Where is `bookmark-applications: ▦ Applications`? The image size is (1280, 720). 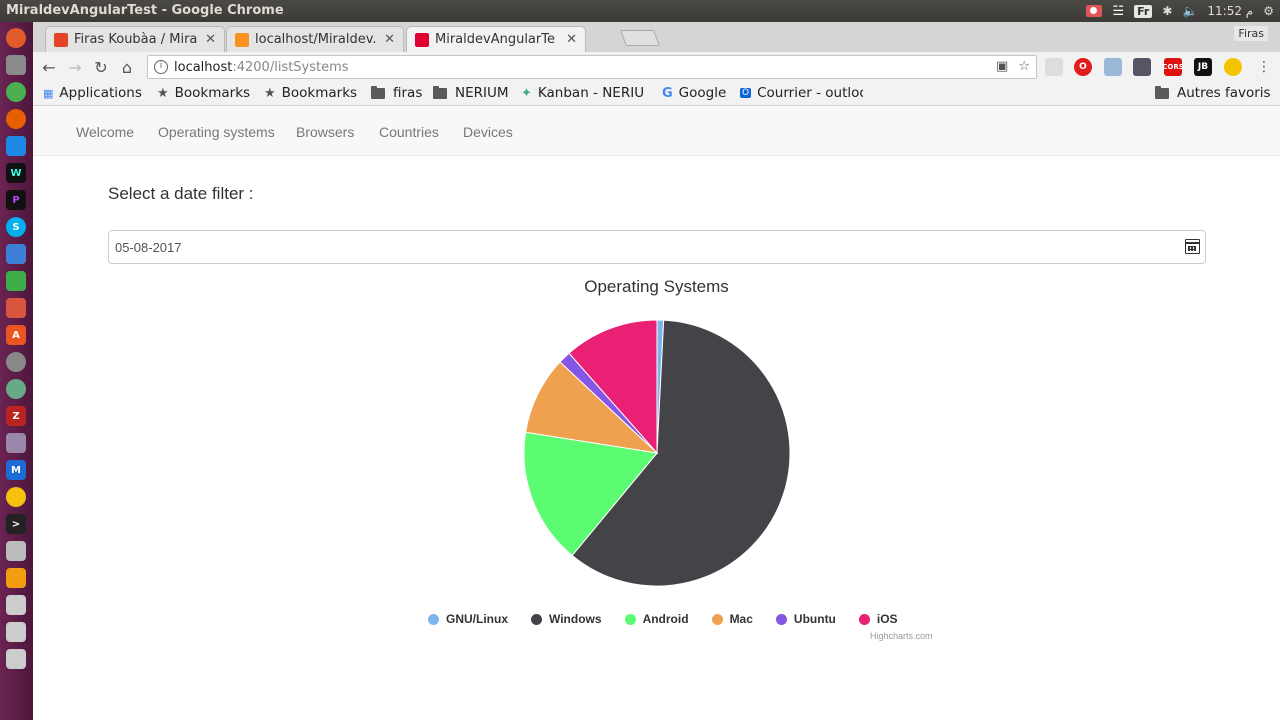 bookmark-applications: ▦ Applications is located at coordinates (92, 93).